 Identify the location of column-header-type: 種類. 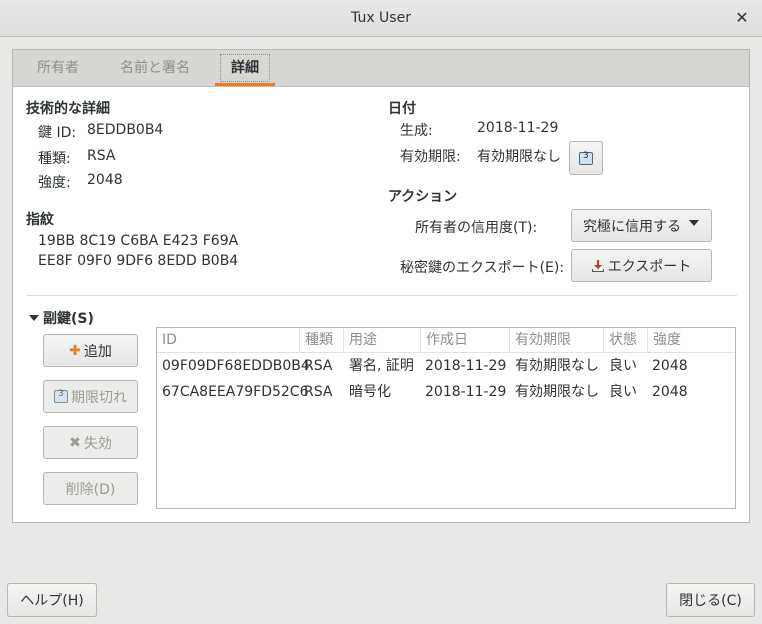
(322, 340).